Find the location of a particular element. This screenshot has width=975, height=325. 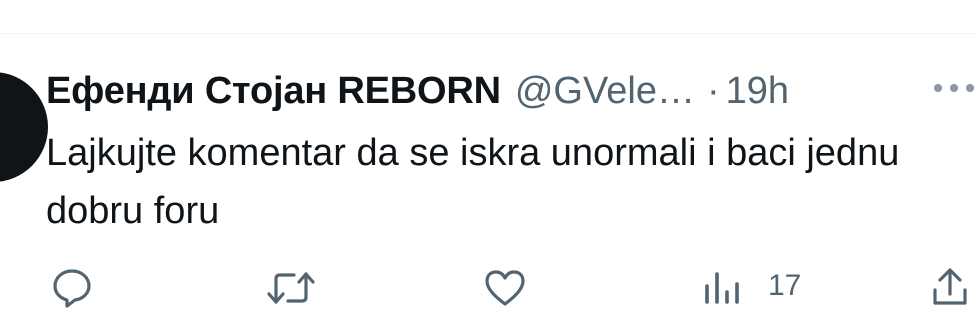

views-count: 17 is located at coordinates (785, 285).